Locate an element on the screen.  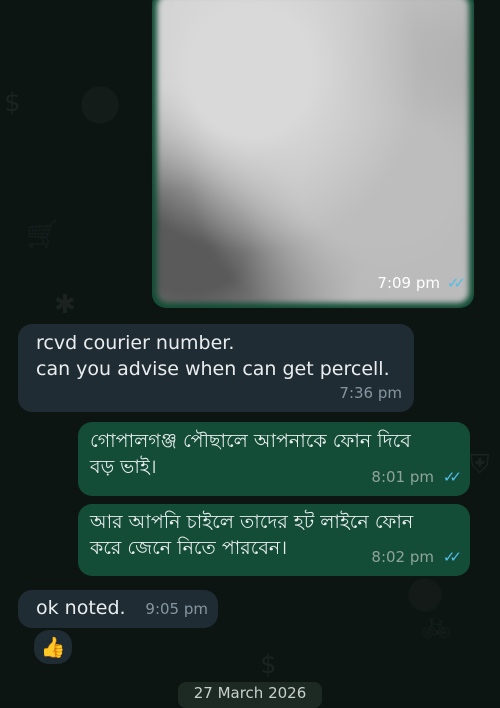
message-time: 9:05 pm is located at coordinates (176, 609).